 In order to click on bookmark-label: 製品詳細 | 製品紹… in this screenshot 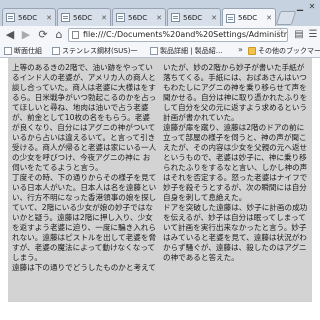, I will do `click(191, 51)`.